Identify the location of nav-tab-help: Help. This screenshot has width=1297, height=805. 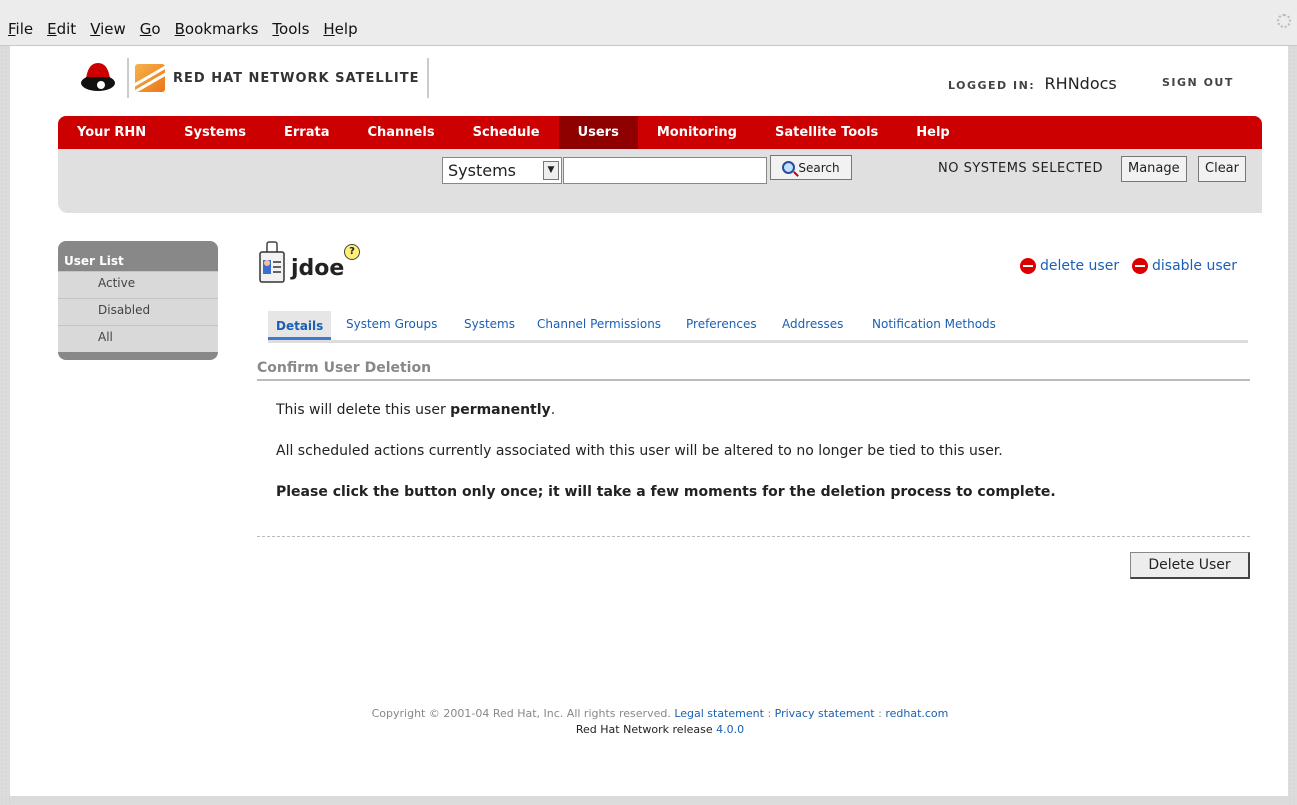
(932, 132).